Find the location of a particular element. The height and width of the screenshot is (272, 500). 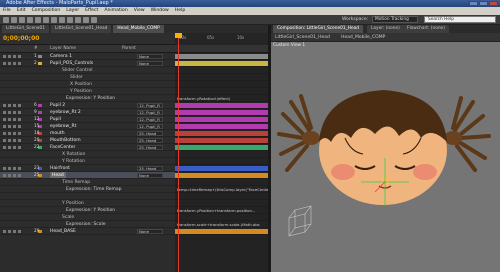

property-row: Expression: Scale is located at coordinates (87, 224).